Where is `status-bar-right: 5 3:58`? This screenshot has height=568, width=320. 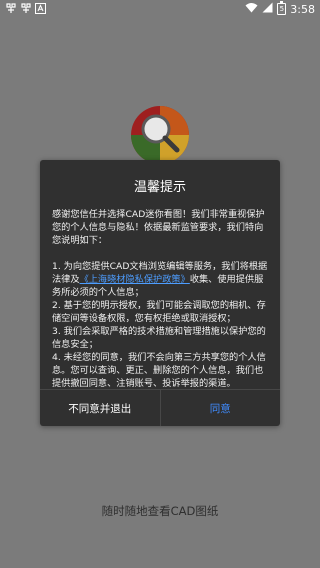 status-bar-right: 5 3:58 is located at coordinates (280, 8).